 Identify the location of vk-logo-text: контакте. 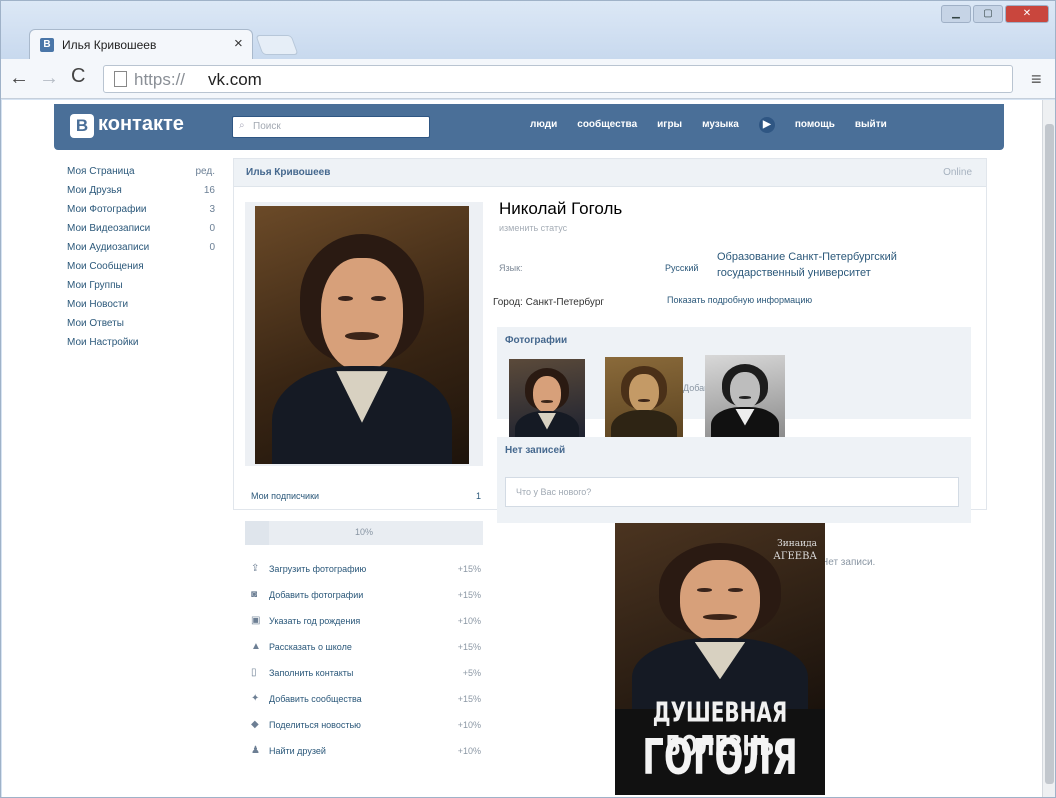
(141, 124).